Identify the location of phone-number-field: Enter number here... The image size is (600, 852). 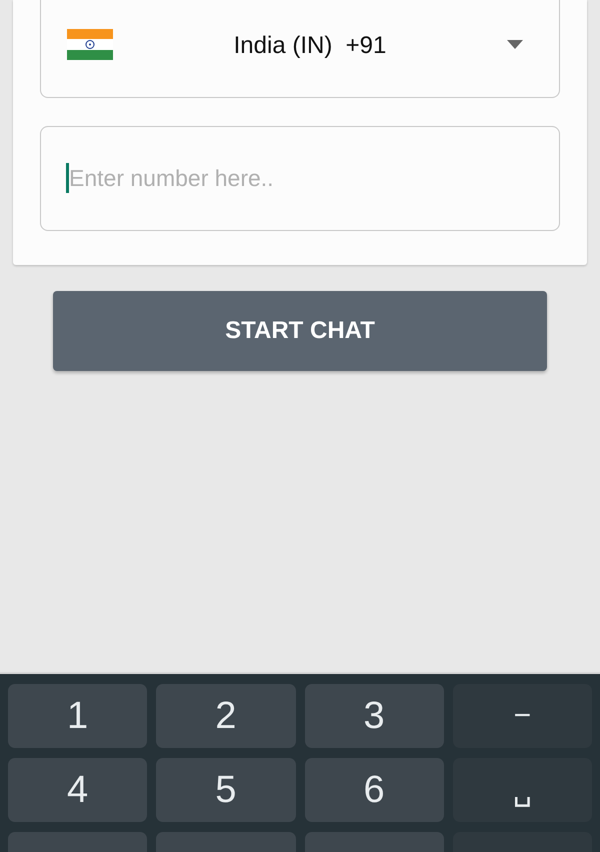
(300, 178).